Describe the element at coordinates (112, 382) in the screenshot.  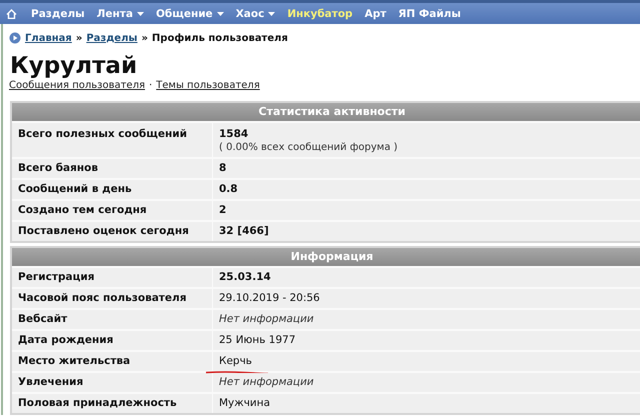
I see `field-label: Увлечения` at that location.